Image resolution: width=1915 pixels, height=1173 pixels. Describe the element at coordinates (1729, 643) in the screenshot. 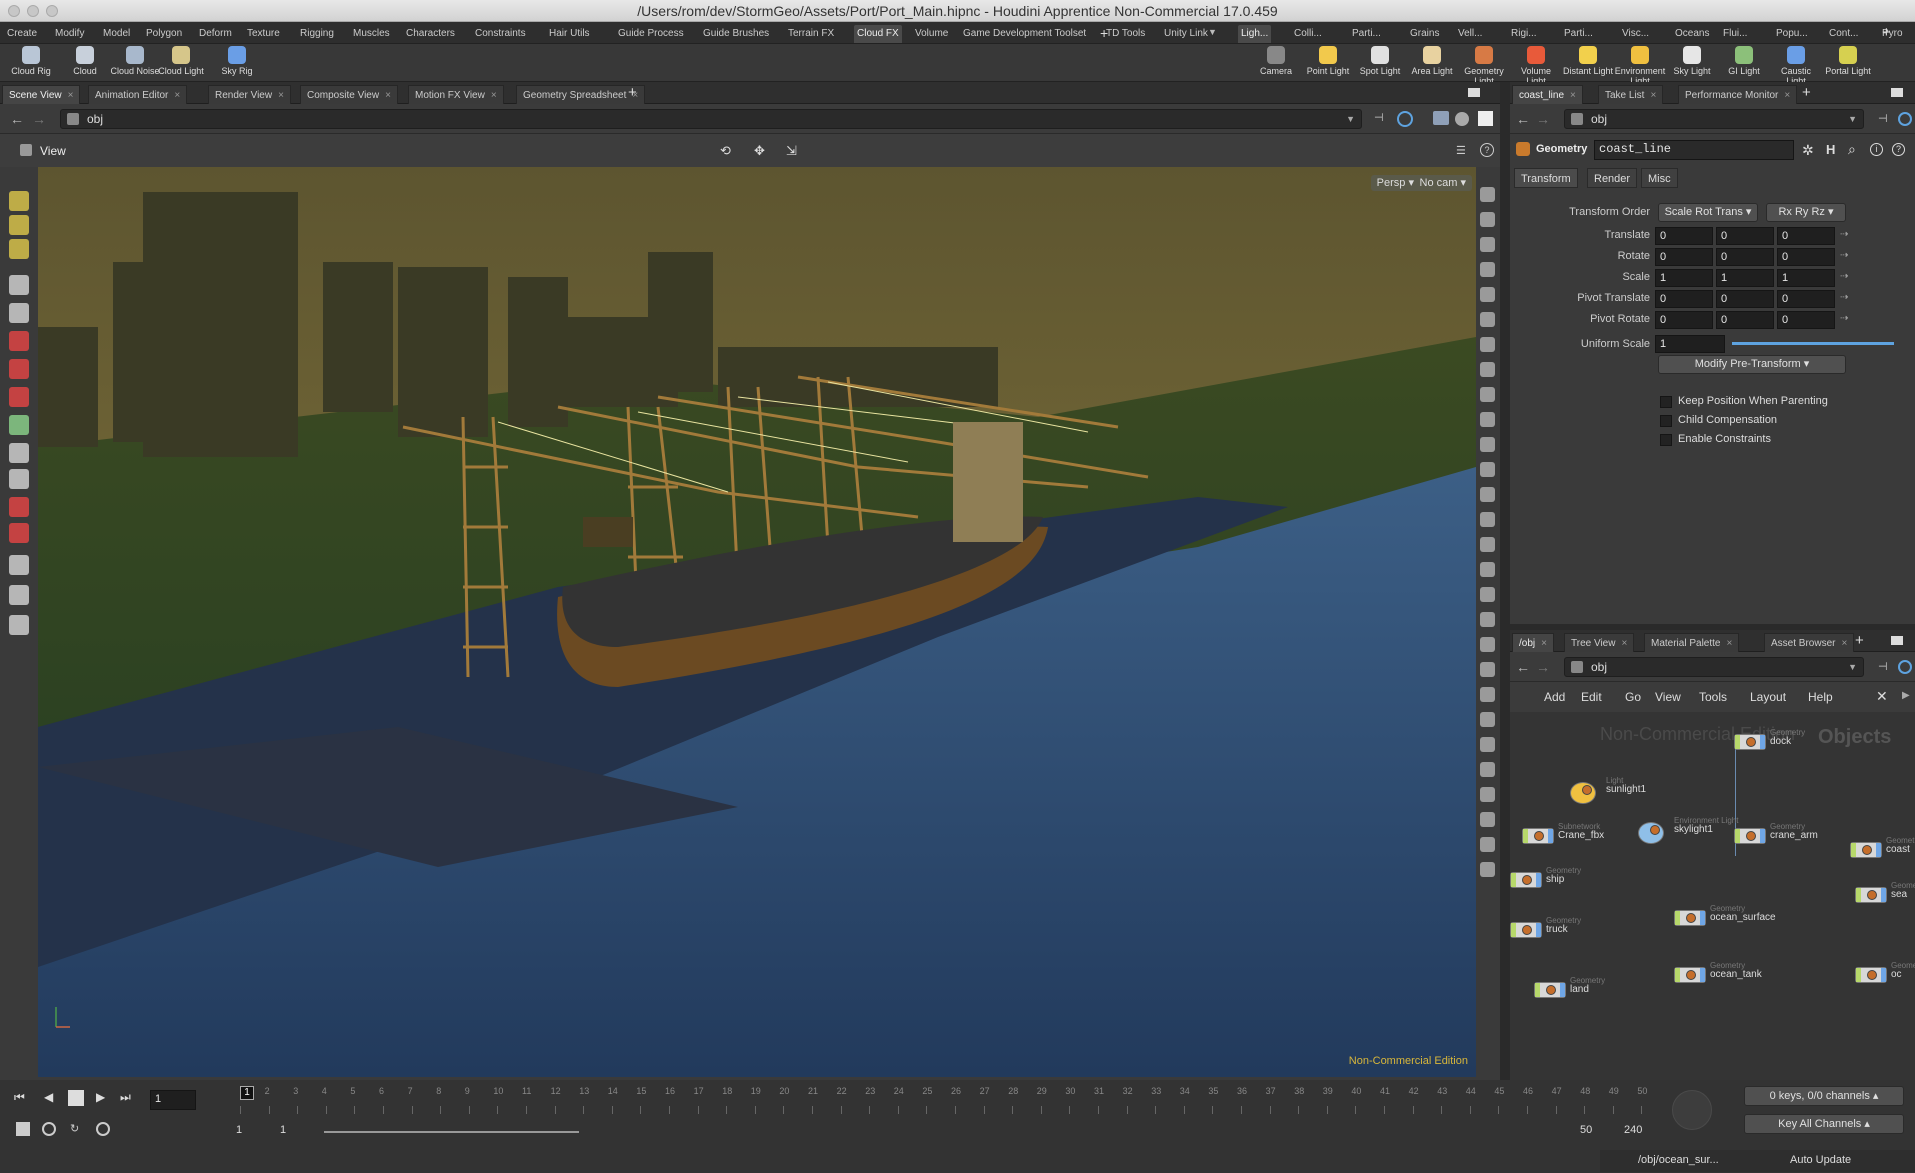

I see `network-tab-close-icon-2: ×` at that location.